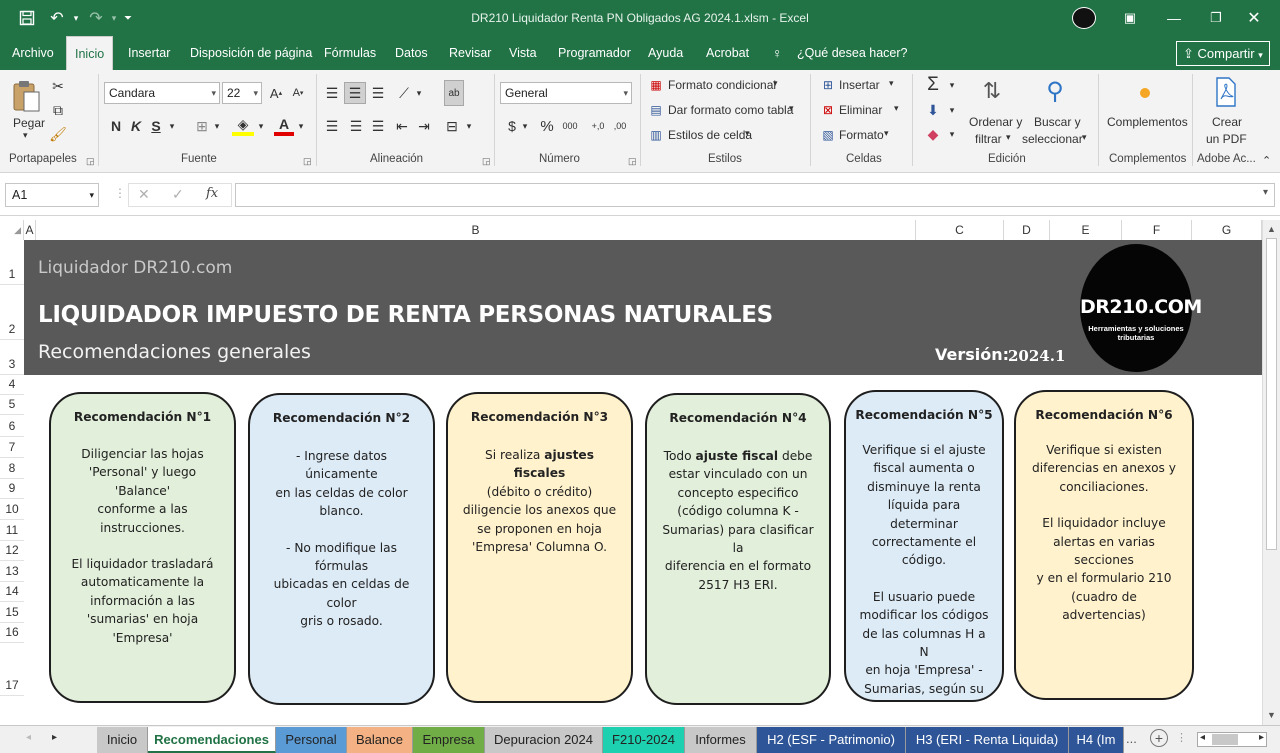 The width and height of the screenshot is (1280, 753). Describe the element at coordinates (1226, 139) in the screenshot. I see `create-pdf-label2: un PDF` at that location.